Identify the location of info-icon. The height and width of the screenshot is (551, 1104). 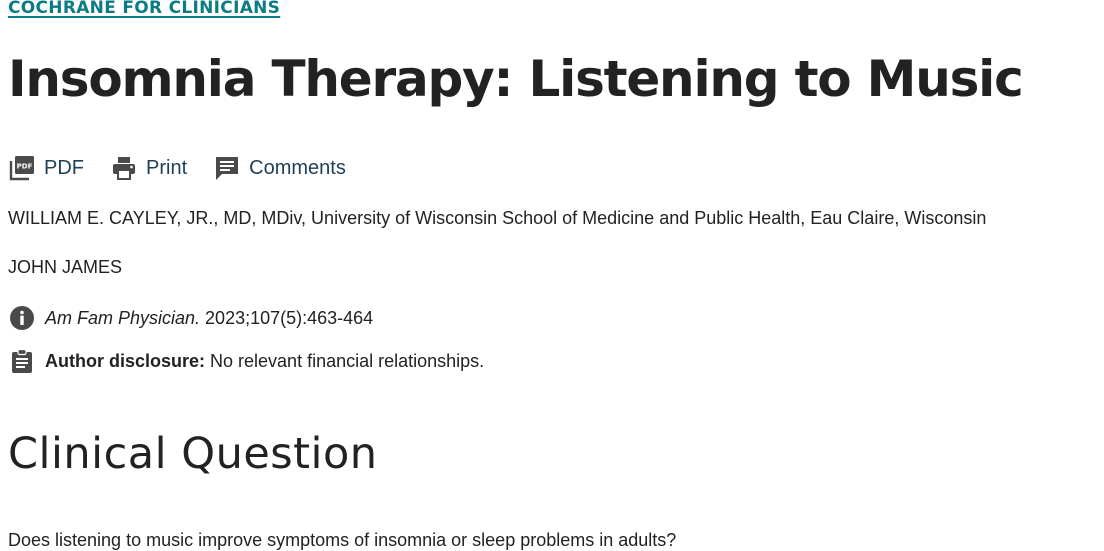
(22, 318).